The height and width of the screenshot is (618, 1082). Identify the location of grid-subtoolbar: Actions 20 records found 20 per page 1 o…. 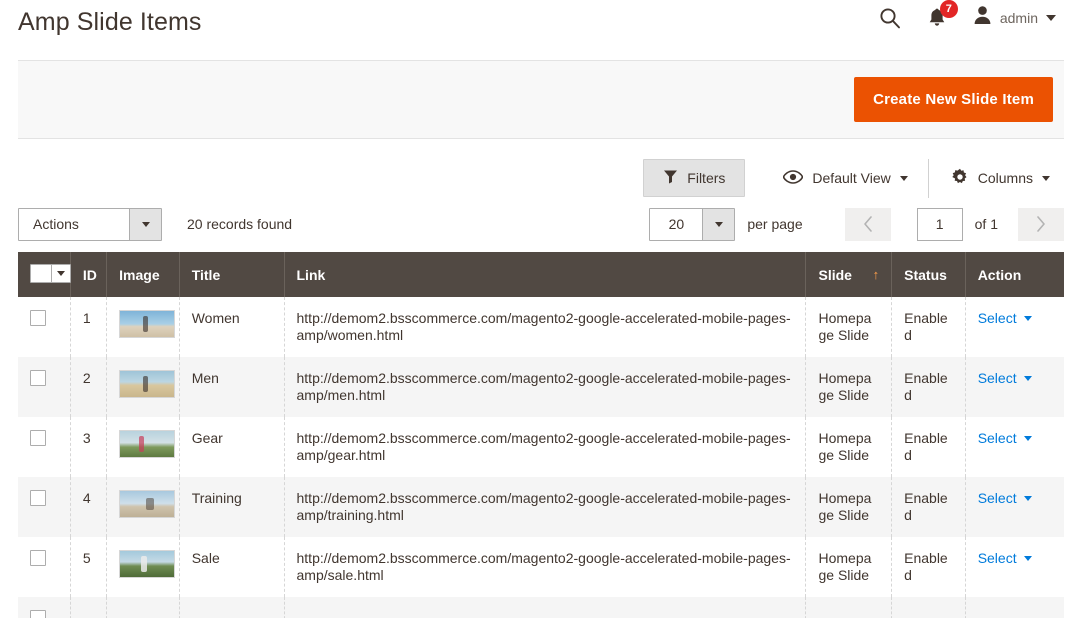
(541, 224).